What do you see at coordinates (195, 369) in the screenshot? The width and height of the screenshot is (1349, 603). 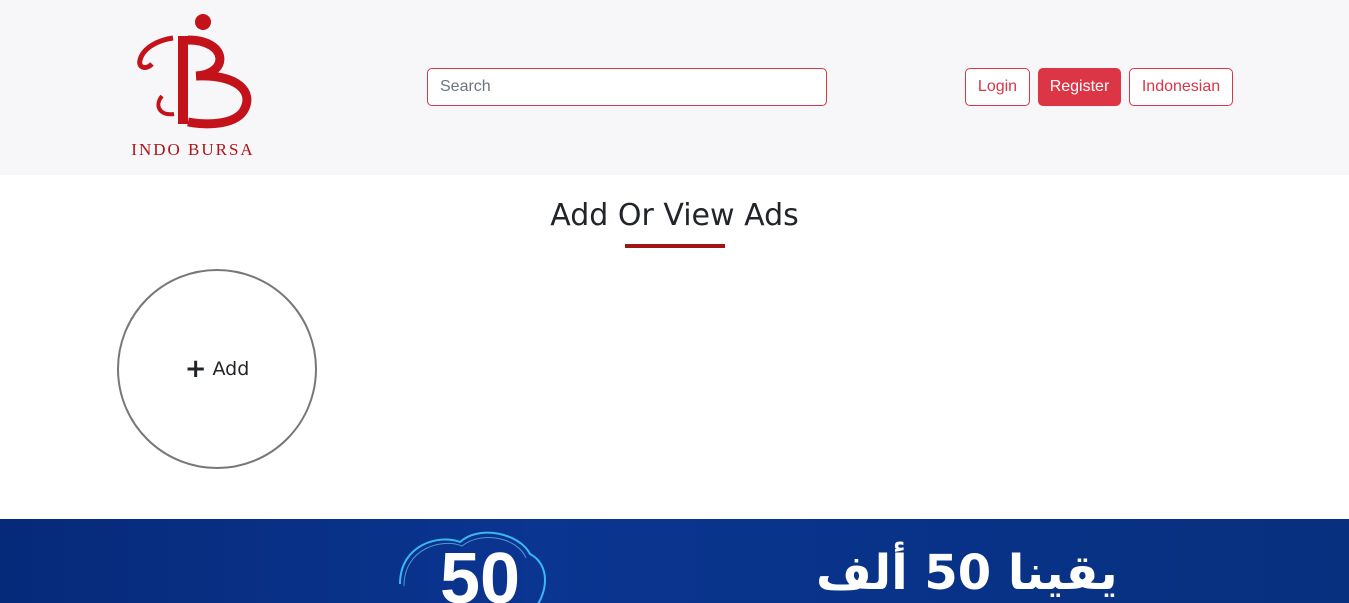 I see `plus-icon: +` at bounding box center [195, 369].